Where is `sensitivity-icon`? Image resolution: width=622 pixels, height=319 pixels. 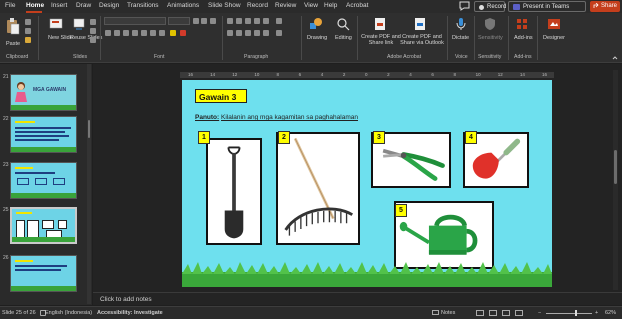
sensitivity-icon is located at coordinates (490, 24).